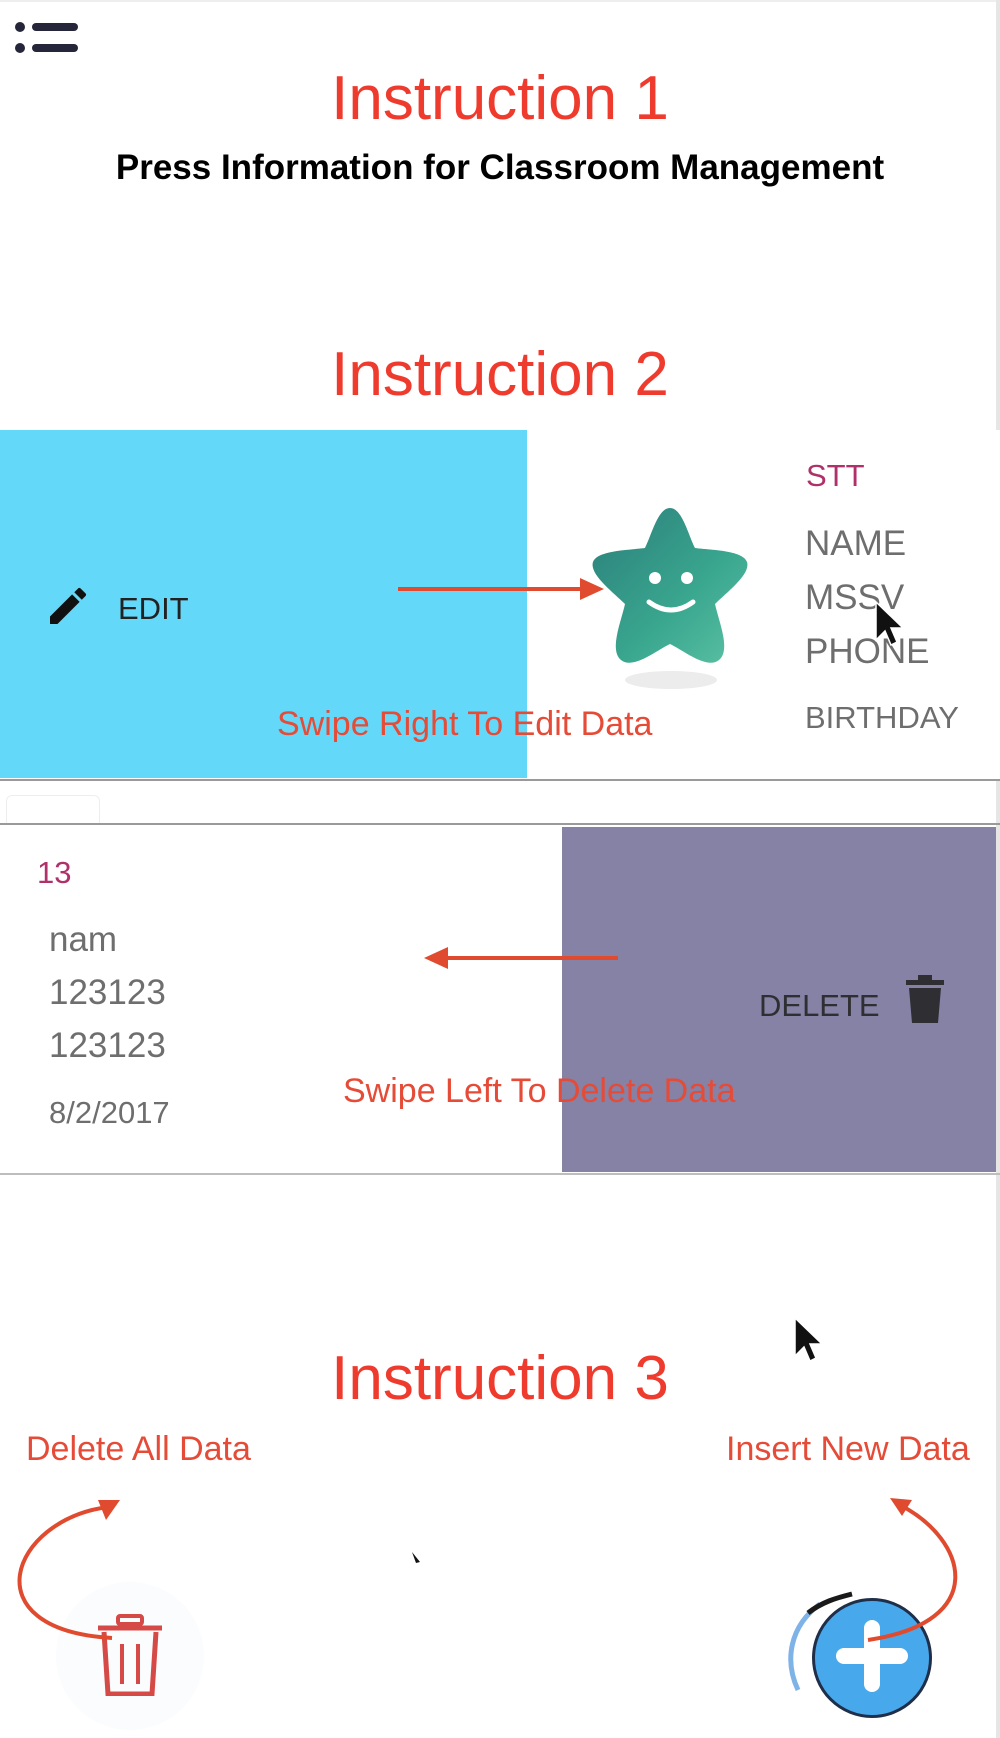 Image resolution: width=1000 pixels, height=1738 pixels. Describe the element at coordinates (109, 1112) in the screenshot. I see `record-birthday: 8/2/2017` at that location.